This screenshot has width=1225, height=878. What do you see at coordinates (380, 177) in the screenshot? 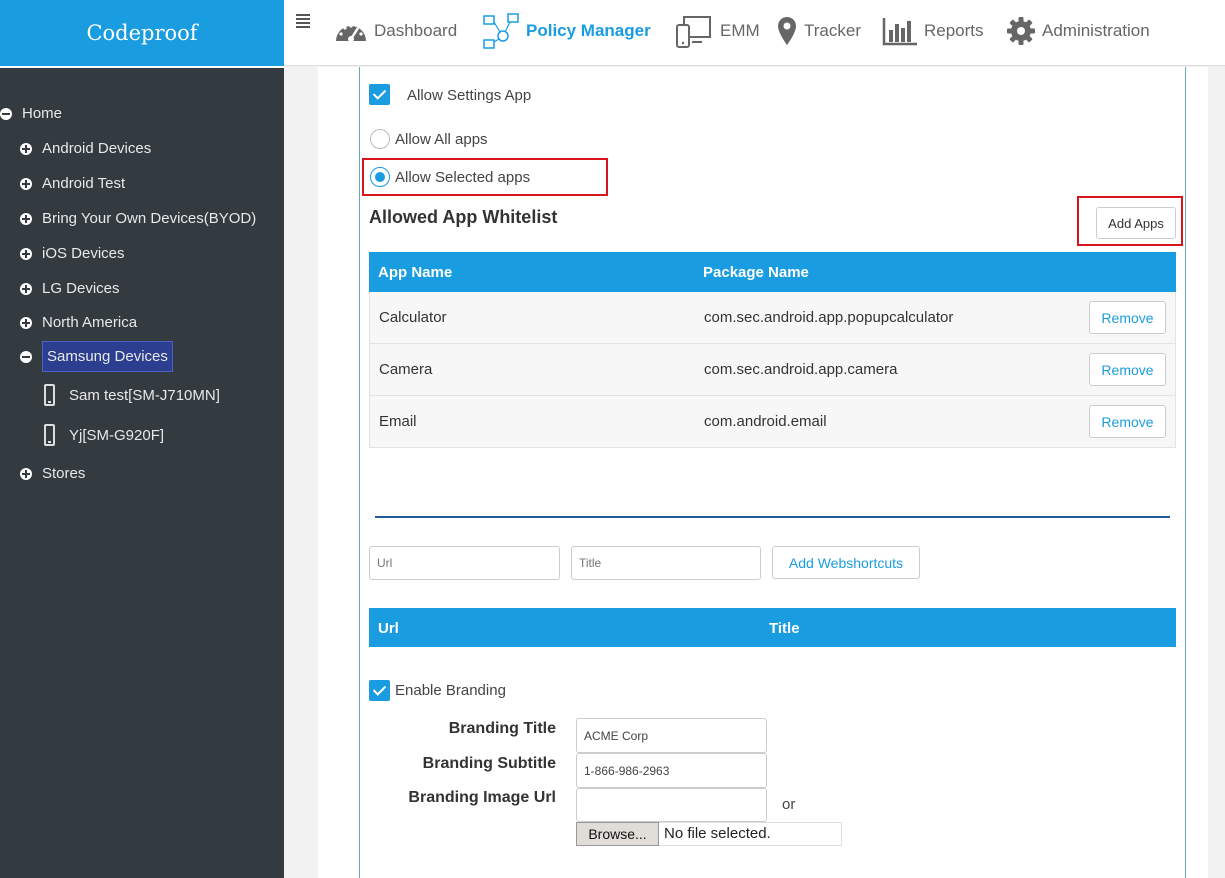
I see `allow-selected-apps-radio` at bounding box center [380, 177].